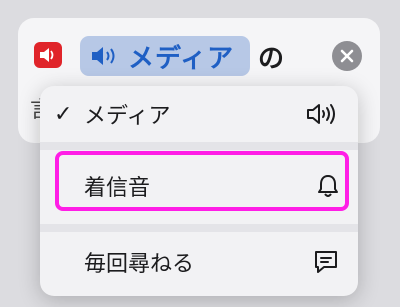 This screenshot has height=307, width=400. What do you see at coordinates (199, 114) in the screenshot?
I see `menu-item-media: ✓ メディア` at bounding box center [199, 114].